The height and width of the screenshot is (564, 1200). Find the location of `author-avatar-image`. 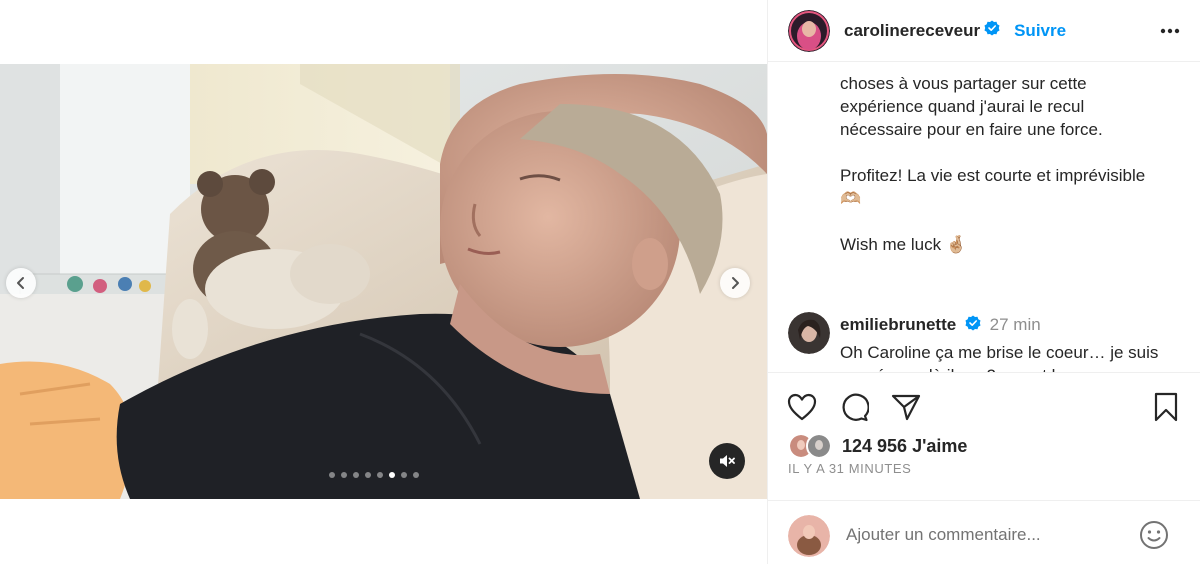

author-avatar-image is located at coordinates (809, 30).